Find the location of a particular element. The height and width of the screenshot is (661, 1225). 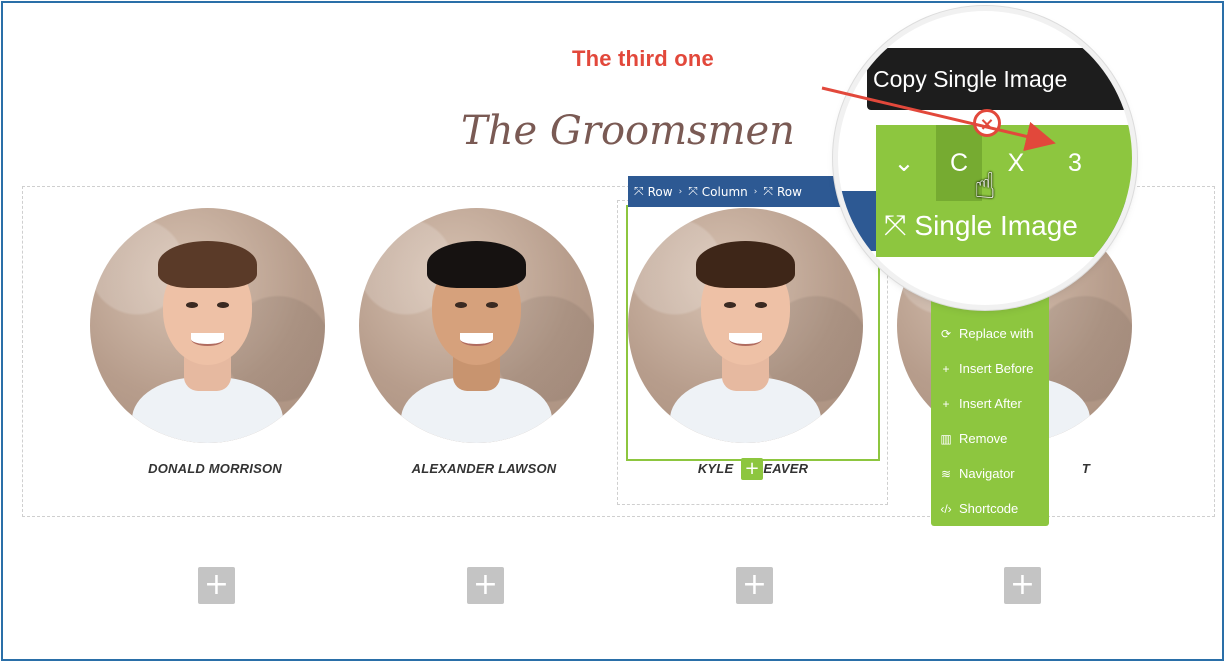

breadcrumb-item-column: ⤧ Column is located at coordinates (718, 191).